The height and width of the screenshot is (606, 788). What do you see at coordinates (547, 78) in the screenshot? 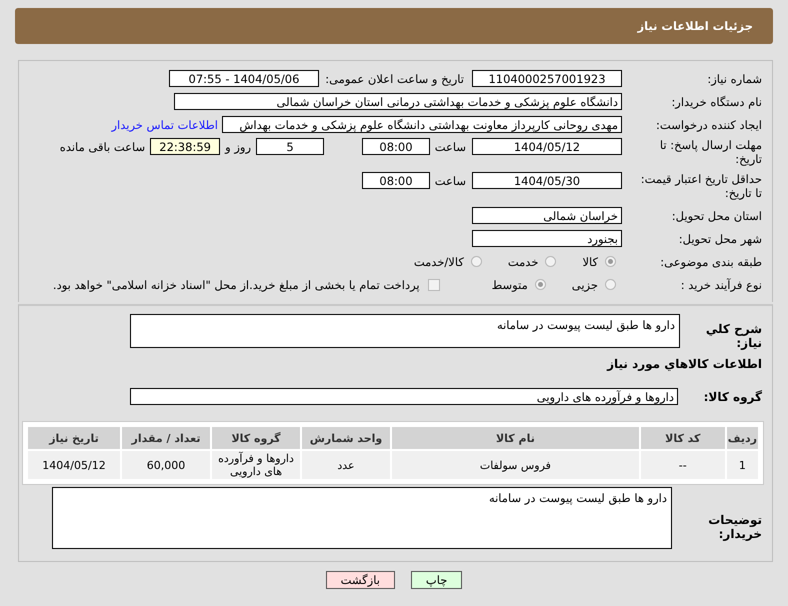
I see `need-number-field: 1104000257001923` at bounding box center [547, 78].